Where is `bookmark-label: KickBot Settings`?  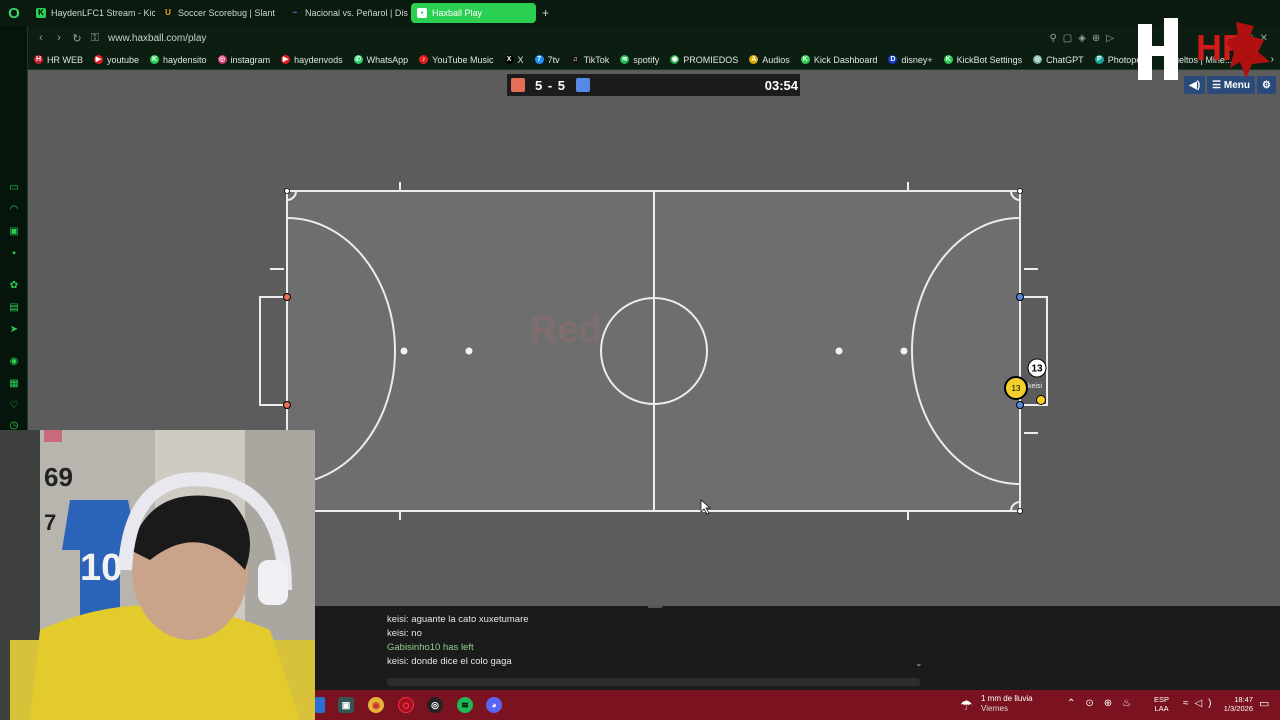 bookmark-label: KickBot Settings is located at coordinates (989, 59).